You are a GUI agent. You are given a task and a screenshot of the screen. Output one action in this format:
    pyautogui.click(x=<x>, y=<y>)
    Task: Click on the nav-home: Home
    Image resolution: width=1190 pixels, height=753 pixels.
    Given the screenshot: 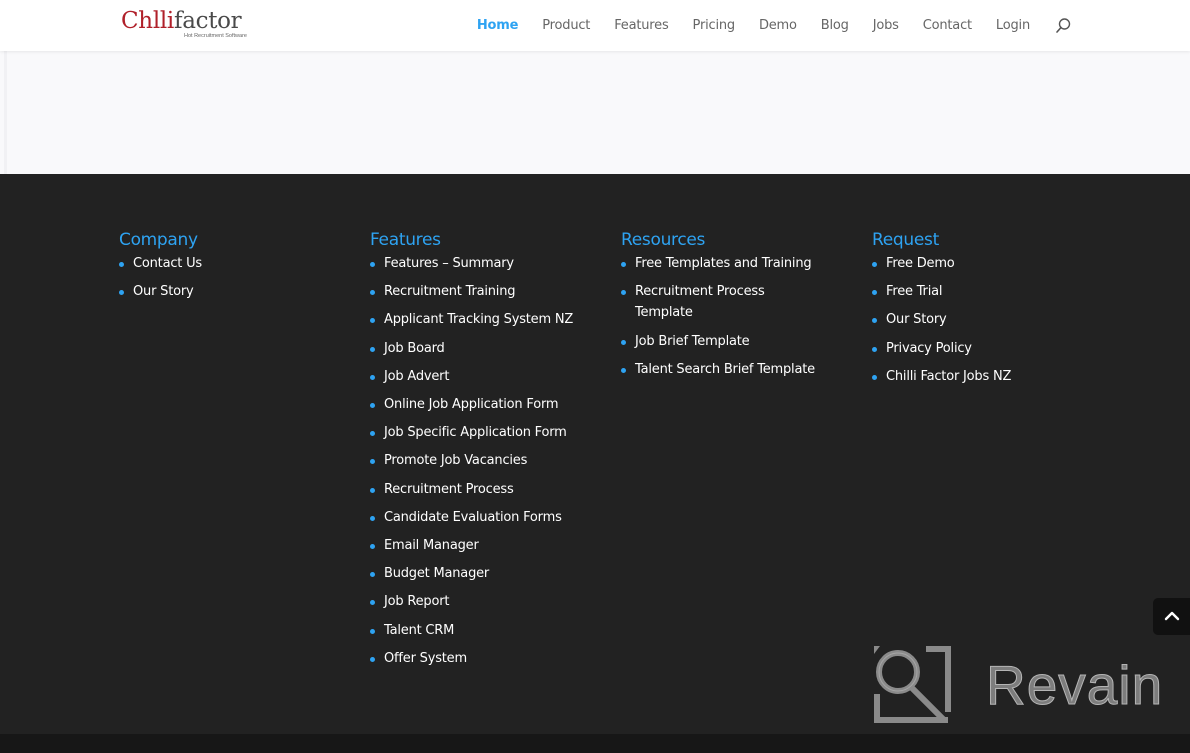 What is the action you would take?
    pyautogui.click(x=498, y=25)
    